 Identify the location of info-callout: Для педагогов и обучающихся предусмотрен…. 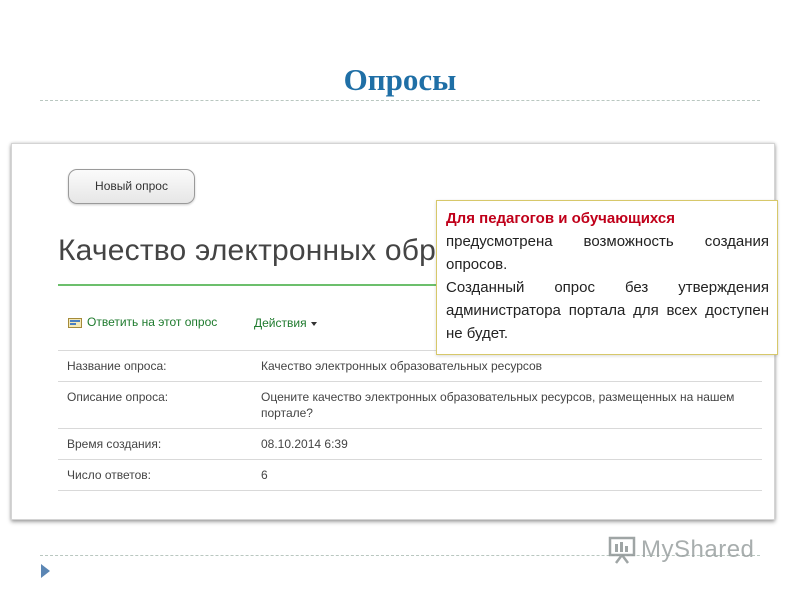
(607, 277).